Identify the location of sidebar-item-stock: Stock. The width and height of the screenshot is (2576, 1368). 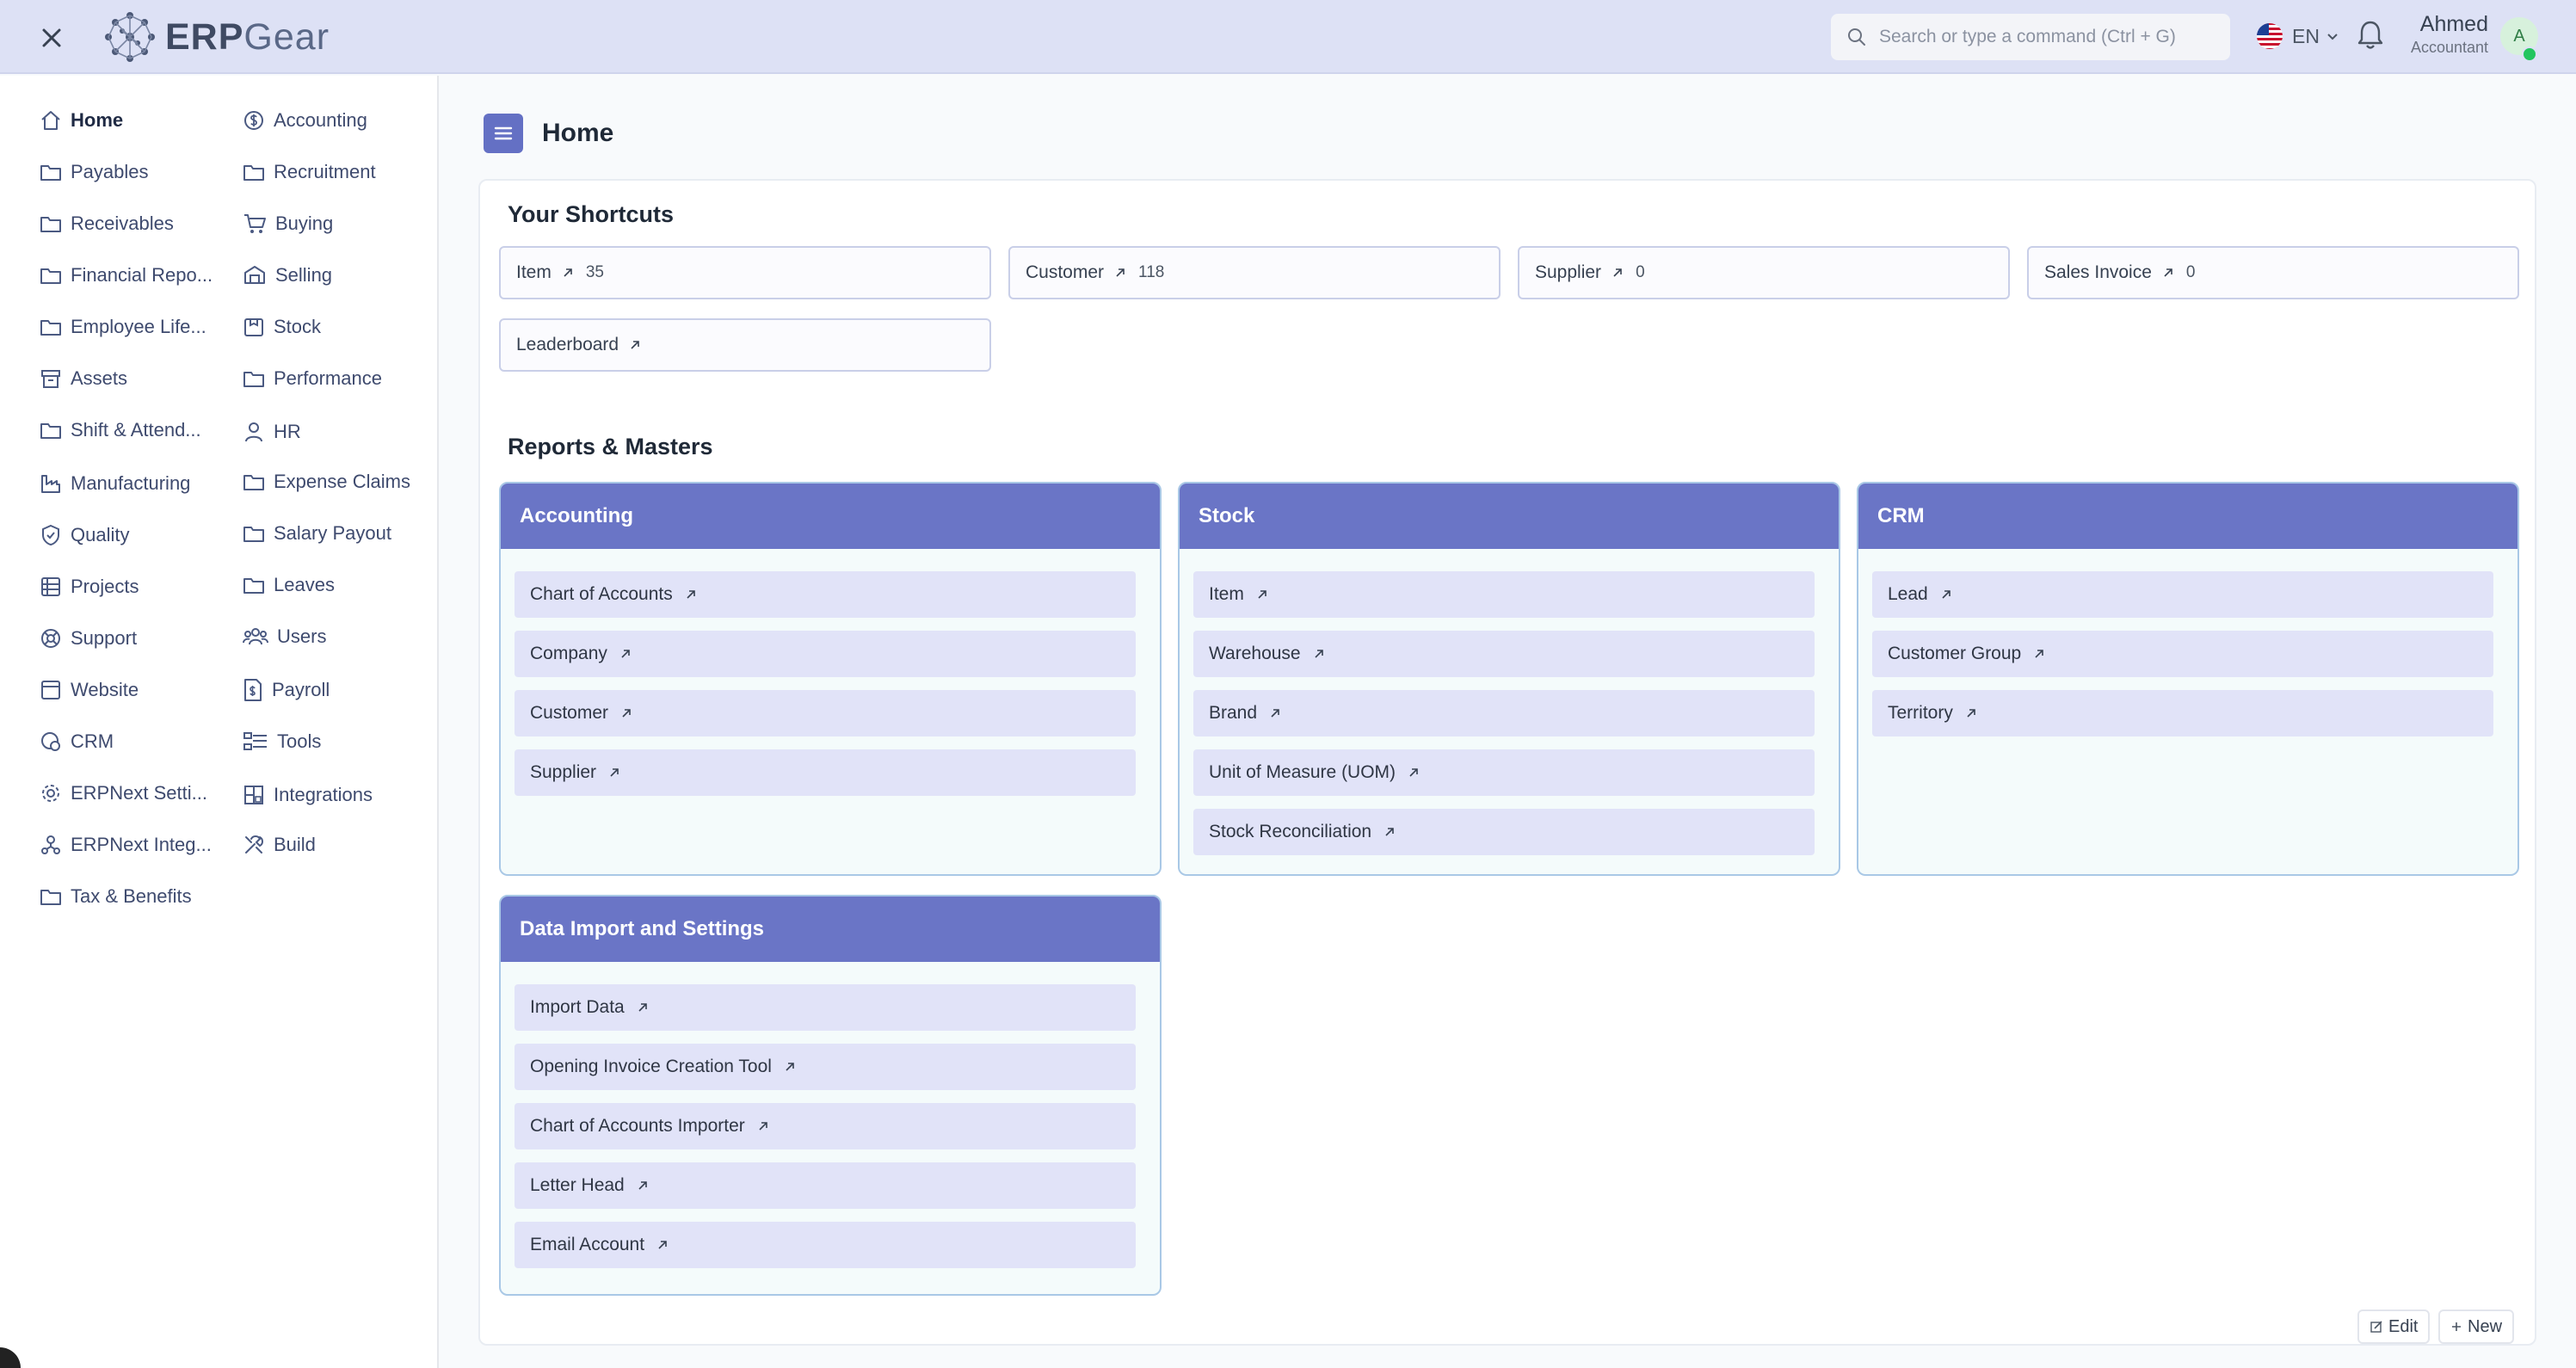
(282, 327).